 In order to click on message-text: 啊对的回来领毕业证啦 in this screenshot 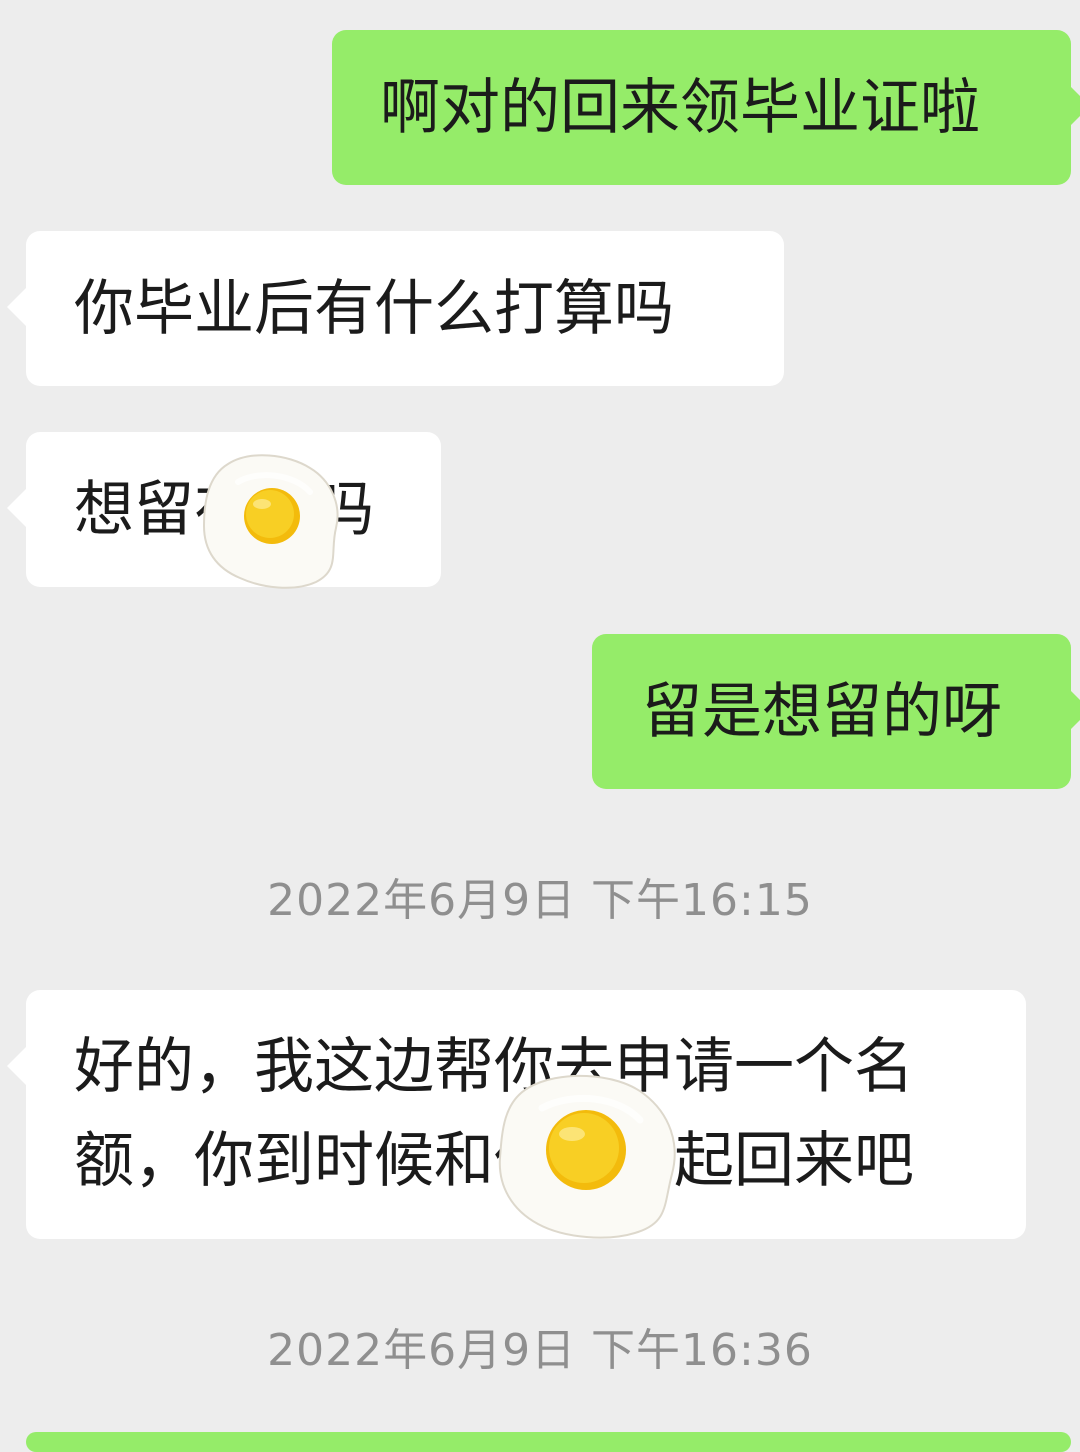, I will do `click(680, 107)`.